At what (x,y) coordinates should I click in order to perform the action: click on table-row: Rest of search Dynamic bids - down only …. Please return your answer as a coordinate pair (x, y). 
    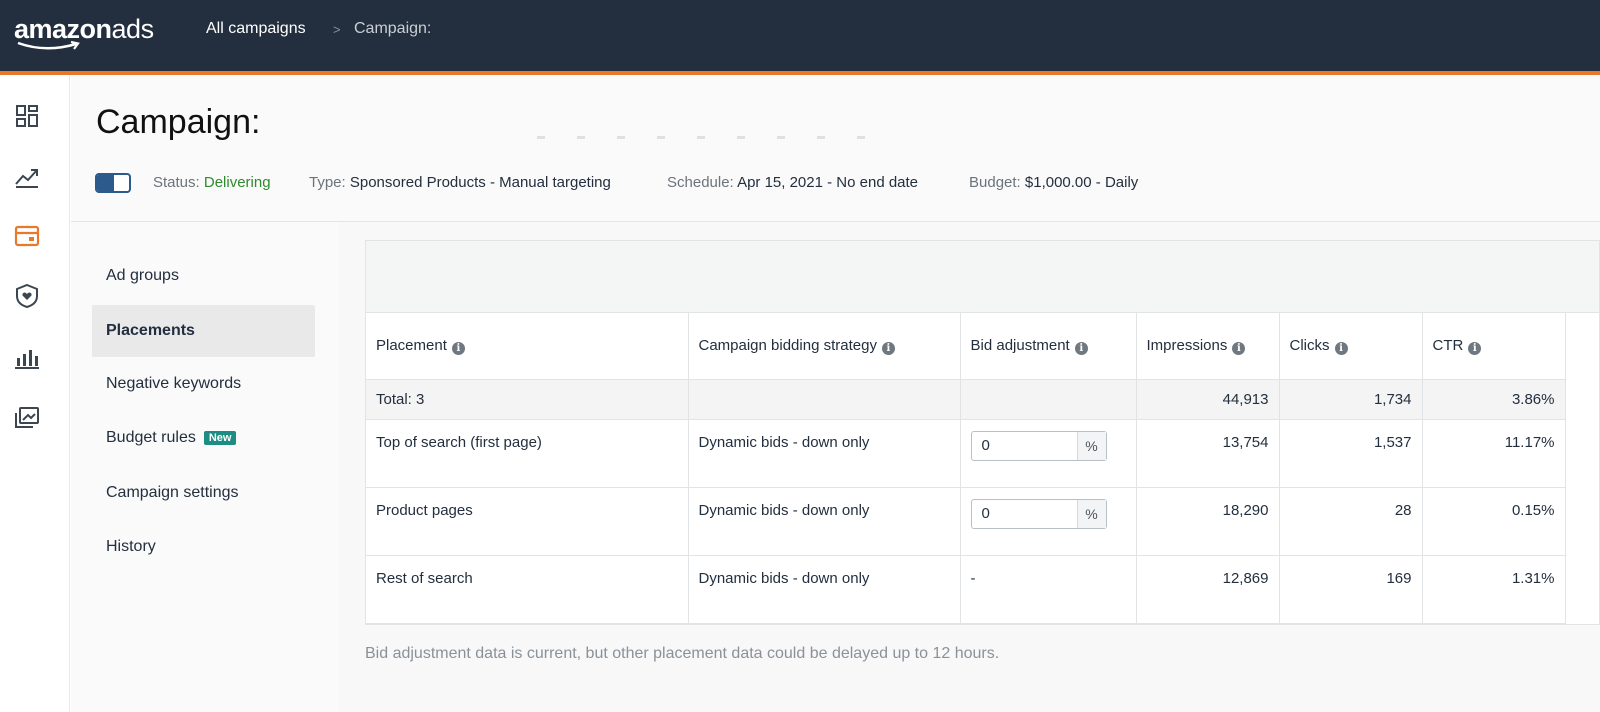
    Looking at the image, I should click on (966, 589).